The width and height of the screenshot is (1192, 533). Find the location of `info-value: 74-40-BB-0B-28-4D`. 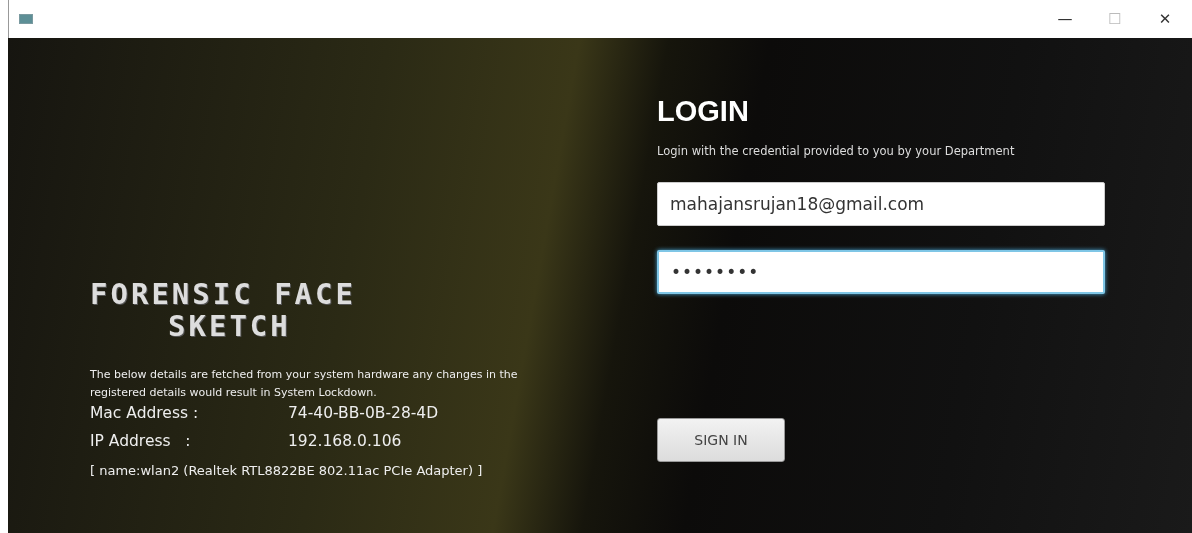

info-value: 74-40-BB-0B-28-4D is located at coordinates (363, 413).